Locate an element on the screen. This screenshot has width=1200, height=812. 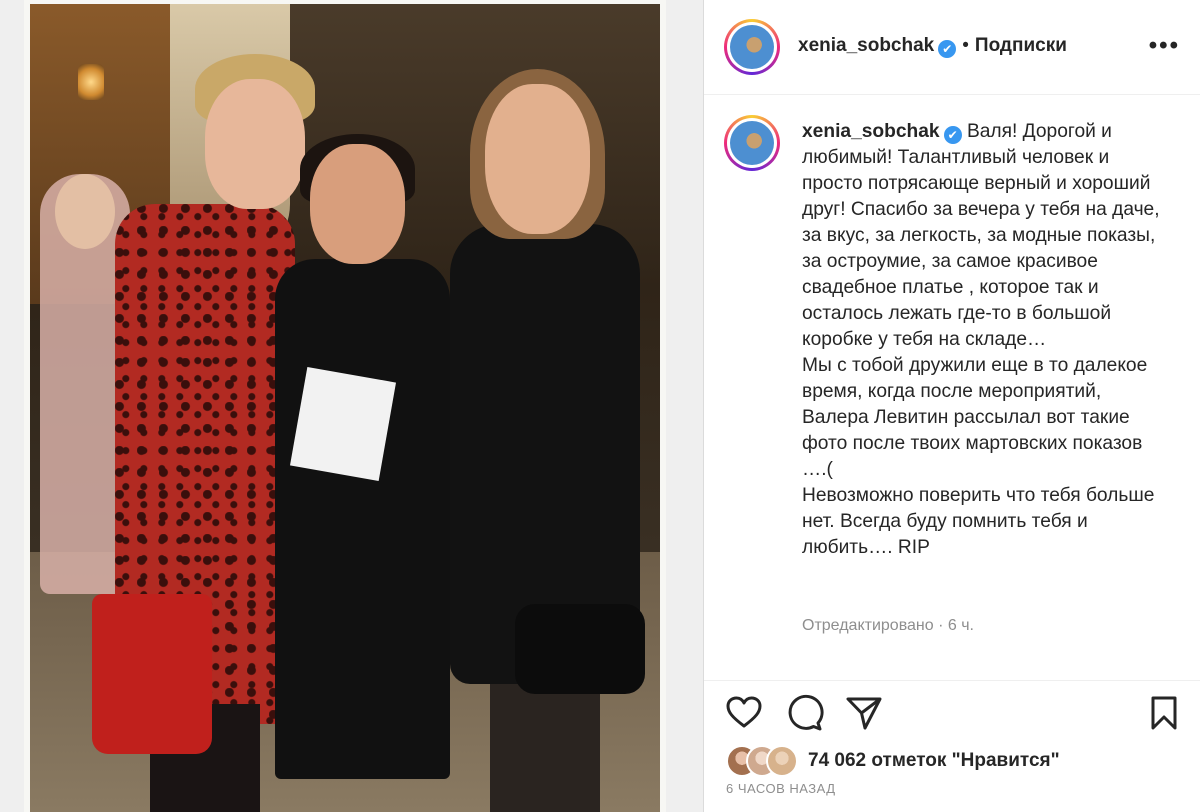
heart-icon is located at coordinates (744, 713).